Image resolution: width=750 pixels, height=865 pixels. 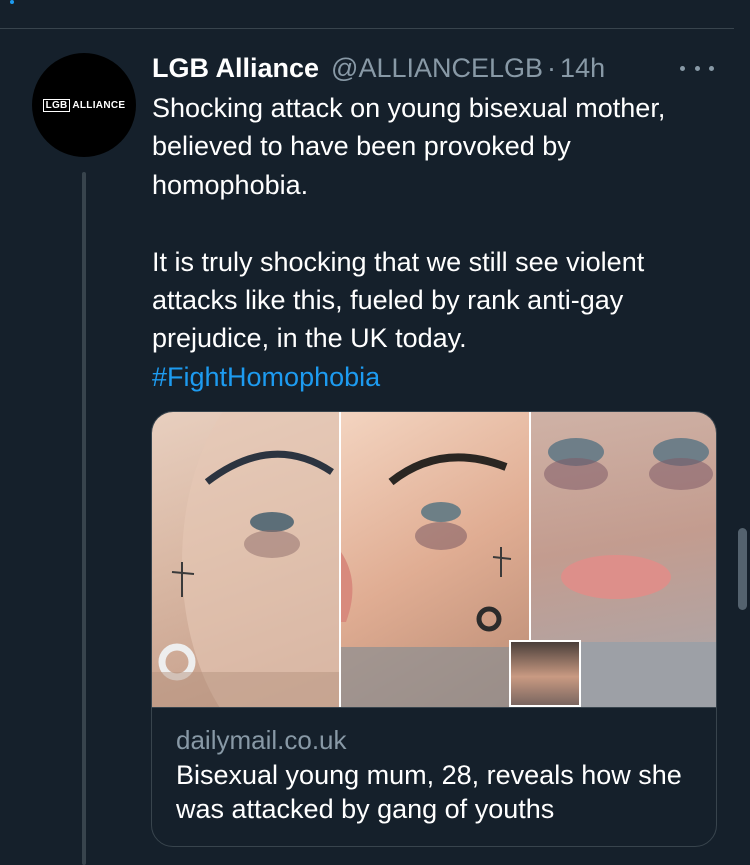 I want to click on more-options-icon, so click(x=697, y=68).